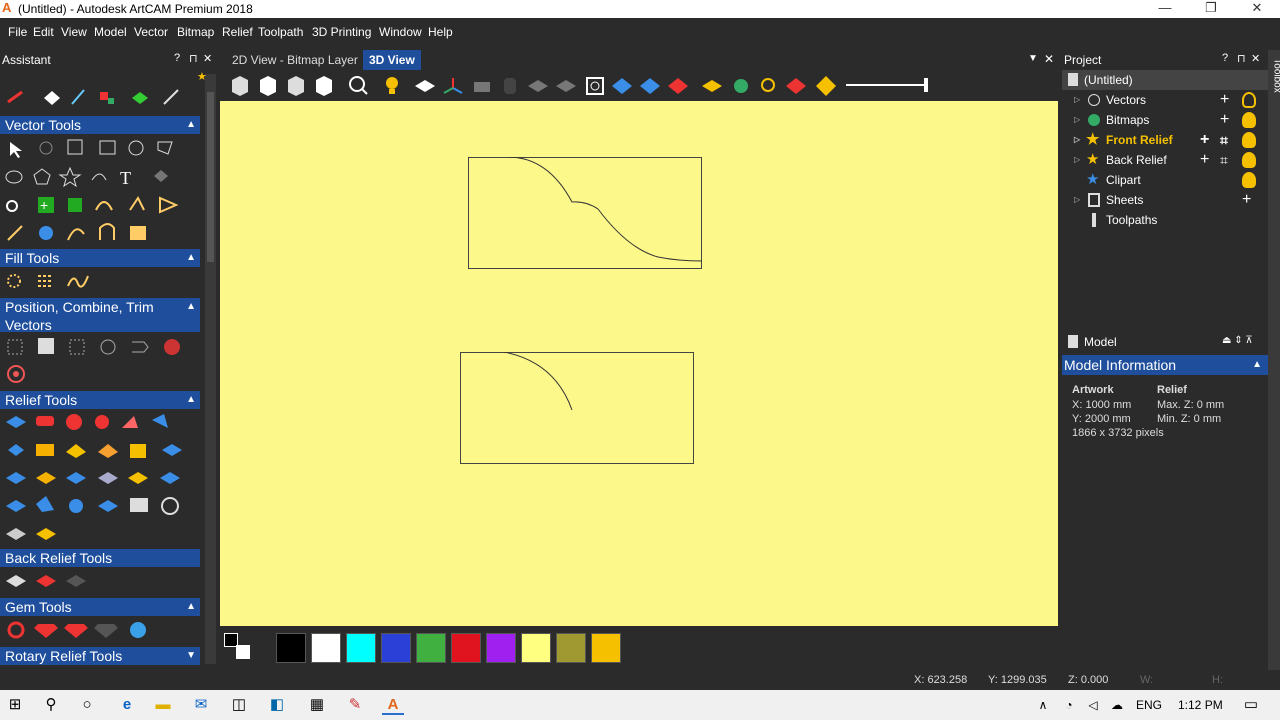 This screenshot has height=720, width=1280. Describe the element at coordinates (1251, 705) in the screenshot. I see `notifications-icon: ▭` at that location.